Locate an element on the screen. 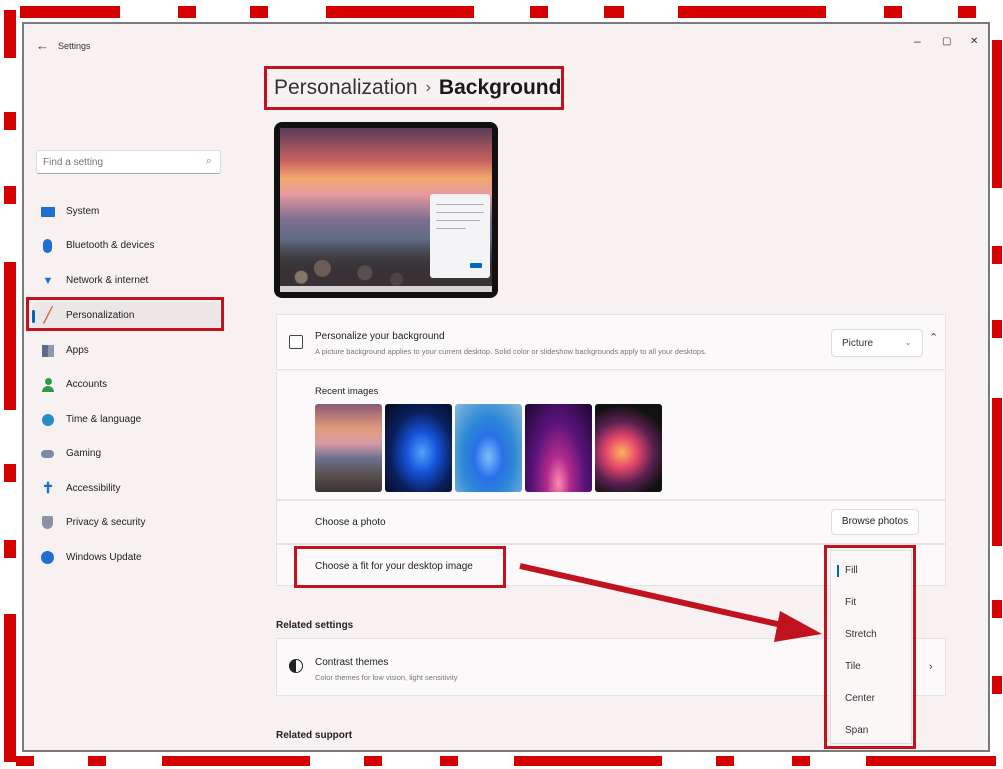 The height and width of the screenshot is (769, 1003). close-button: ✕ is located at coordinates (974, 41).